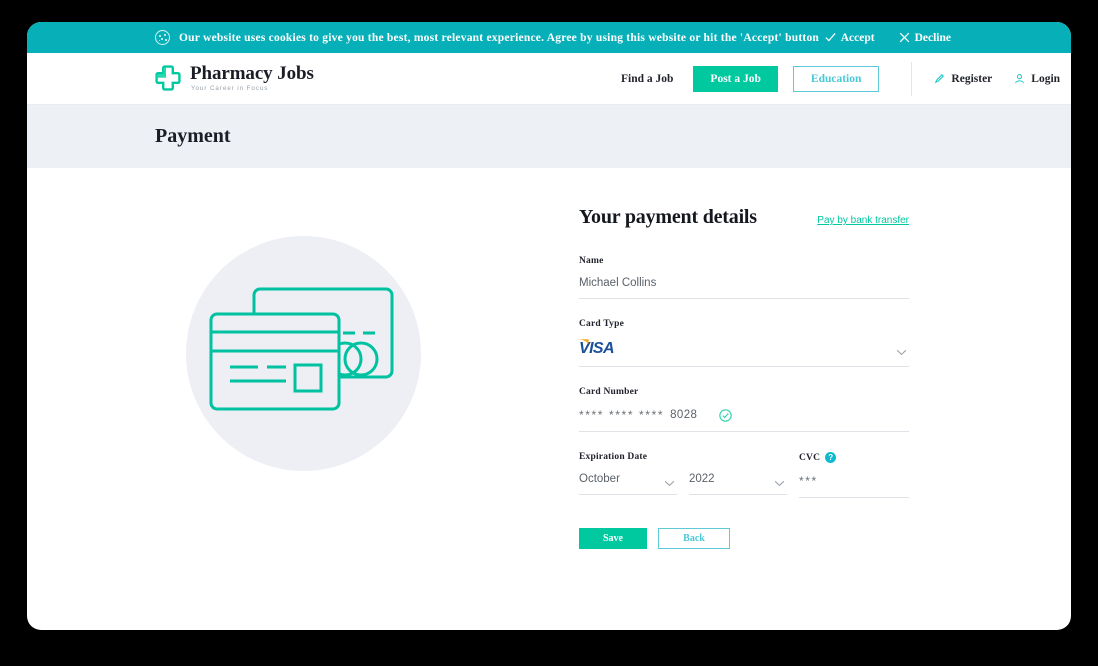  Describe the element at coordinates (1046, 78) in the screenshot. I see `nav-login-label: Login` at that location.